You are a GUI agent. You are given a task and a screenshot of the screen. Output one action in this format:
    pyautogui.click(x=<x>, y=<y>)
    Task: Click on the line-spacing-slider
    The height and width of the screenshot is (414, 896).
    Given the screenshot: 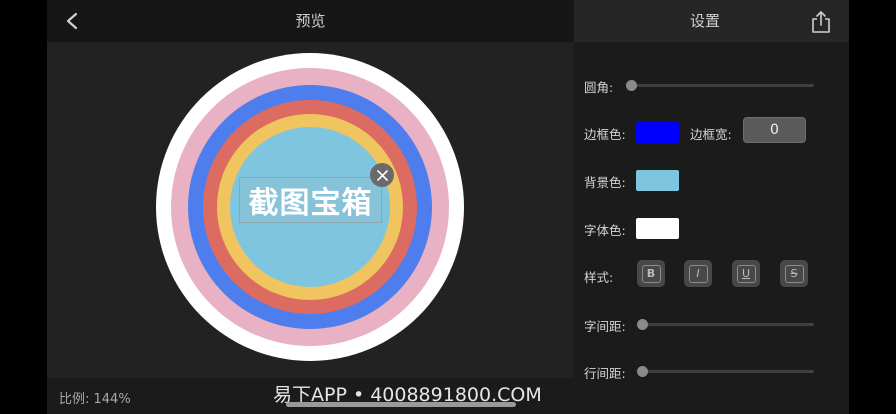 What is the action you would take?
    pyautogui.click(x=725, y=371)
    